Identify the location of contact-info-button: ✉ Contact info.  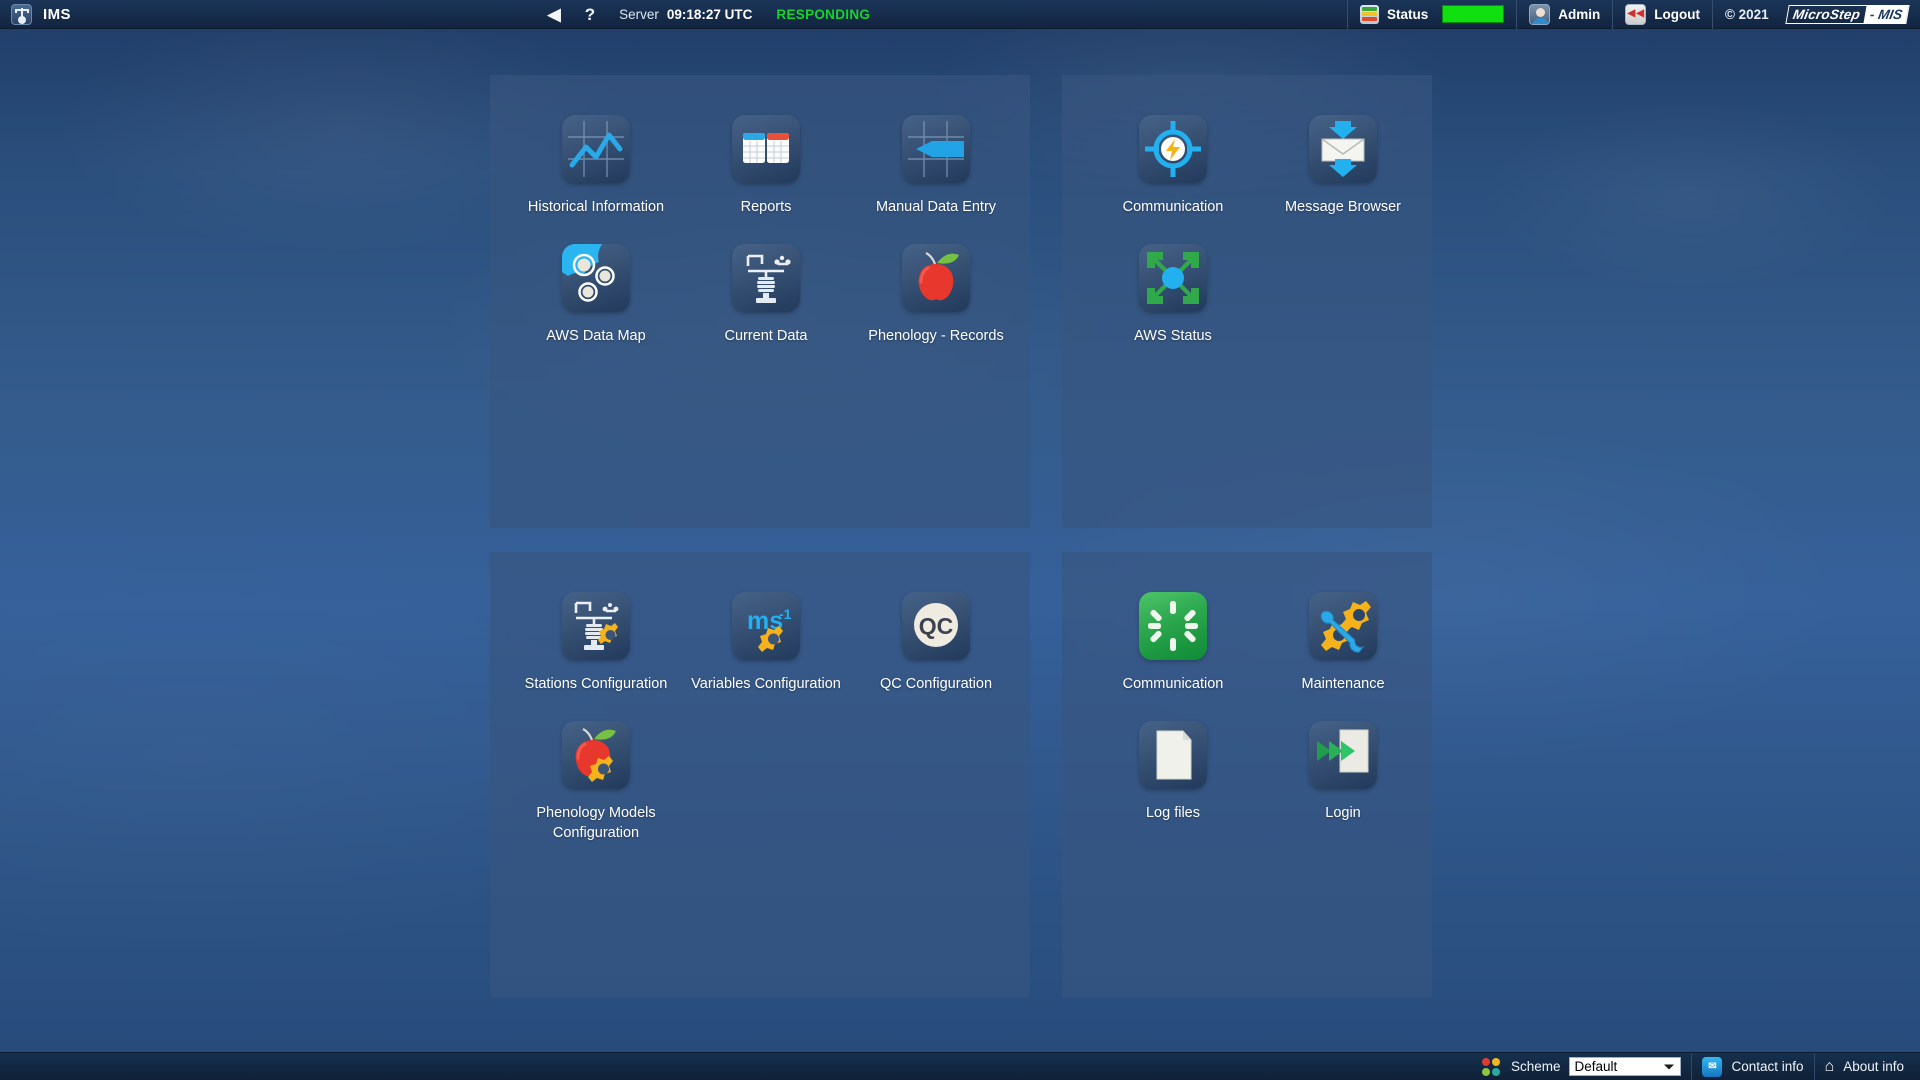
(1753, 1066).